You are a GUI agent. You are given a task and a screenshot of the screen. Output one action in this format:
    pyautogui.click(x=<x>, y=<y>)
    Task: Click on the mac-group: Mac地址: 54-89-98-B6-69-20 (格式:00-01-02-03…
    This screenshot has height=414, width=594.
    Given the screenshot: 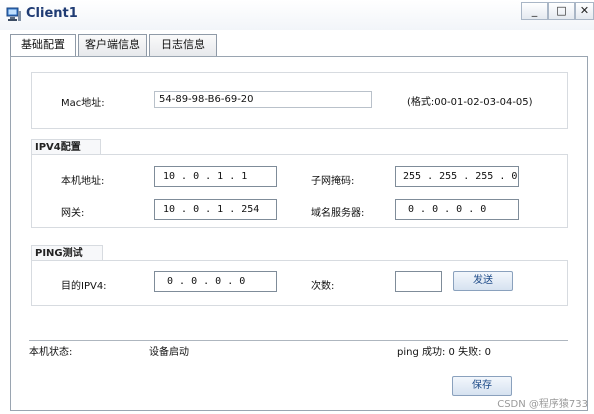 What is the action you would take?
    pyautogui.click(x=299, y=100)
    